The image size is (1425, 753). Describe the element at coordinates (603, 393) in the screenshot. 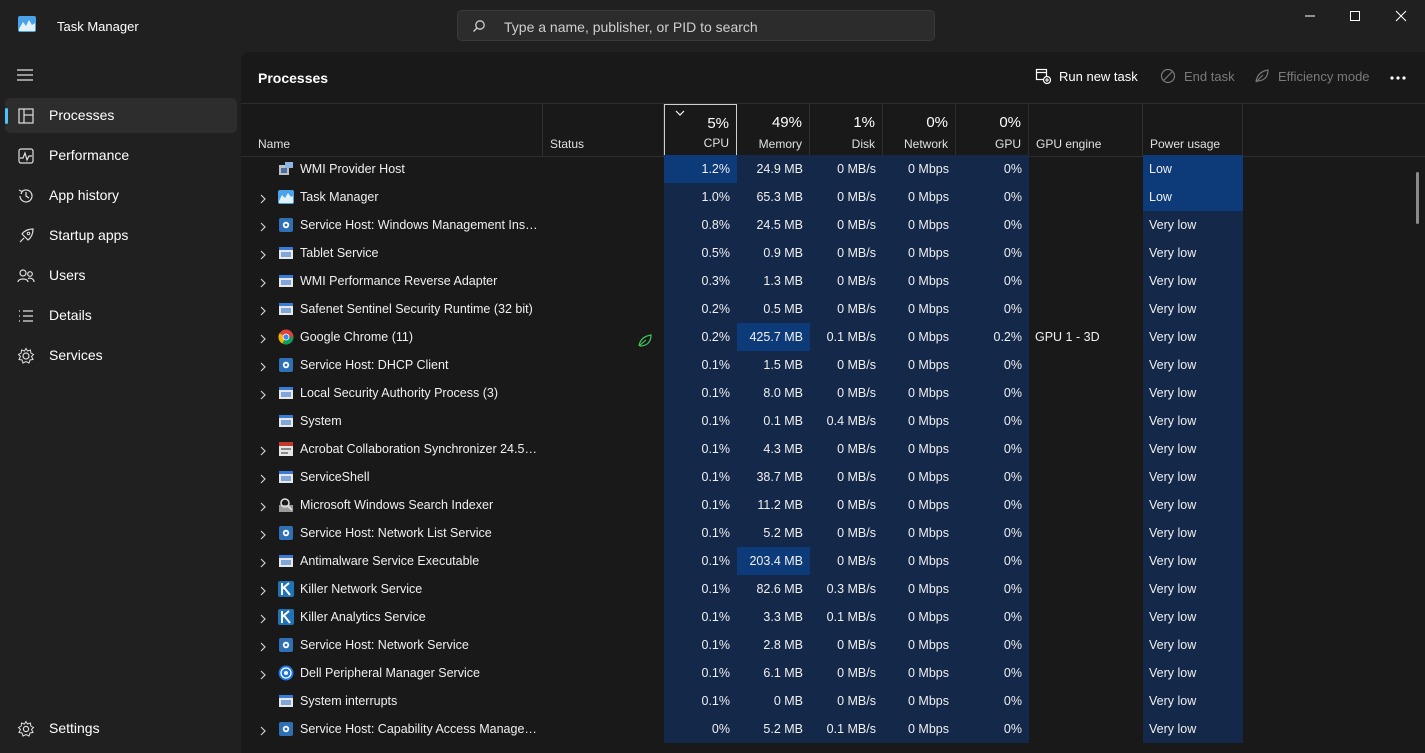

I see `cell-status` at that location.